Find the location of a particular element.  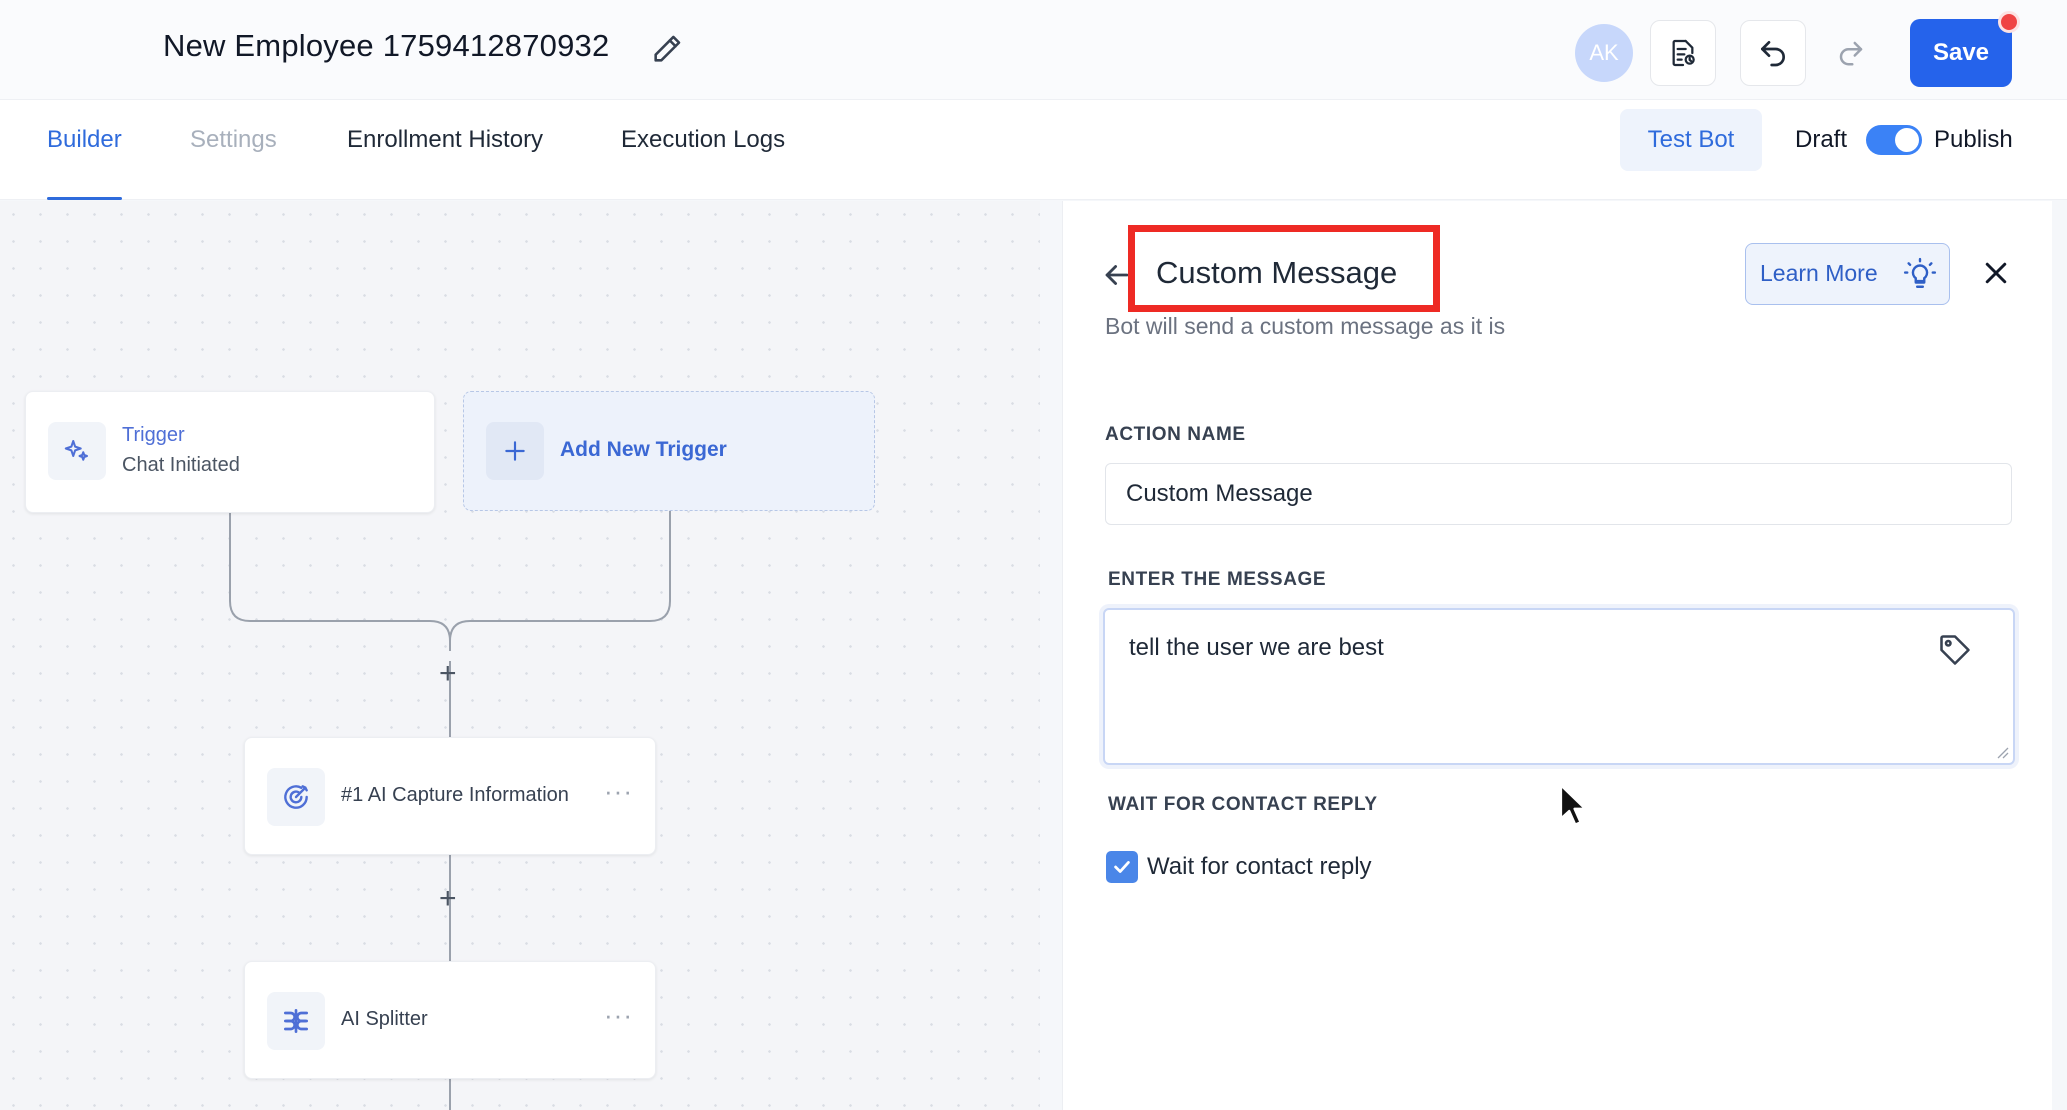

publish-toggle is located at coordinates (1894, 140).